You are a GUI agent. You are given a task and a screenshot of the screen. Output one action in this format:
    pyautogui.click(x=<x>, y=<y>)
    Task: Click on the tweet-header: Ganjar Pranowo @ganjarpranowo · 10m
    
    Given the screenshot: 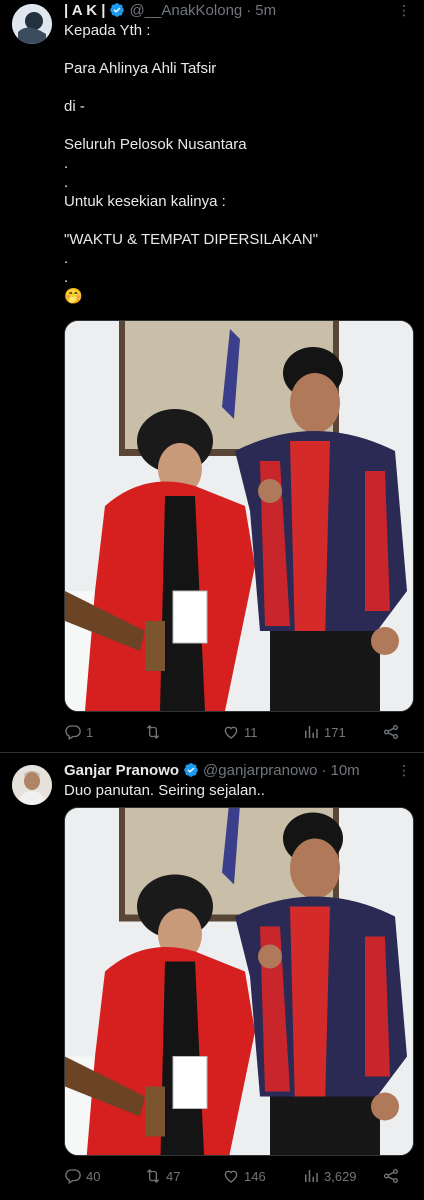 What is the action you would take?
    pyautogui.click(x=229, y=770)
    